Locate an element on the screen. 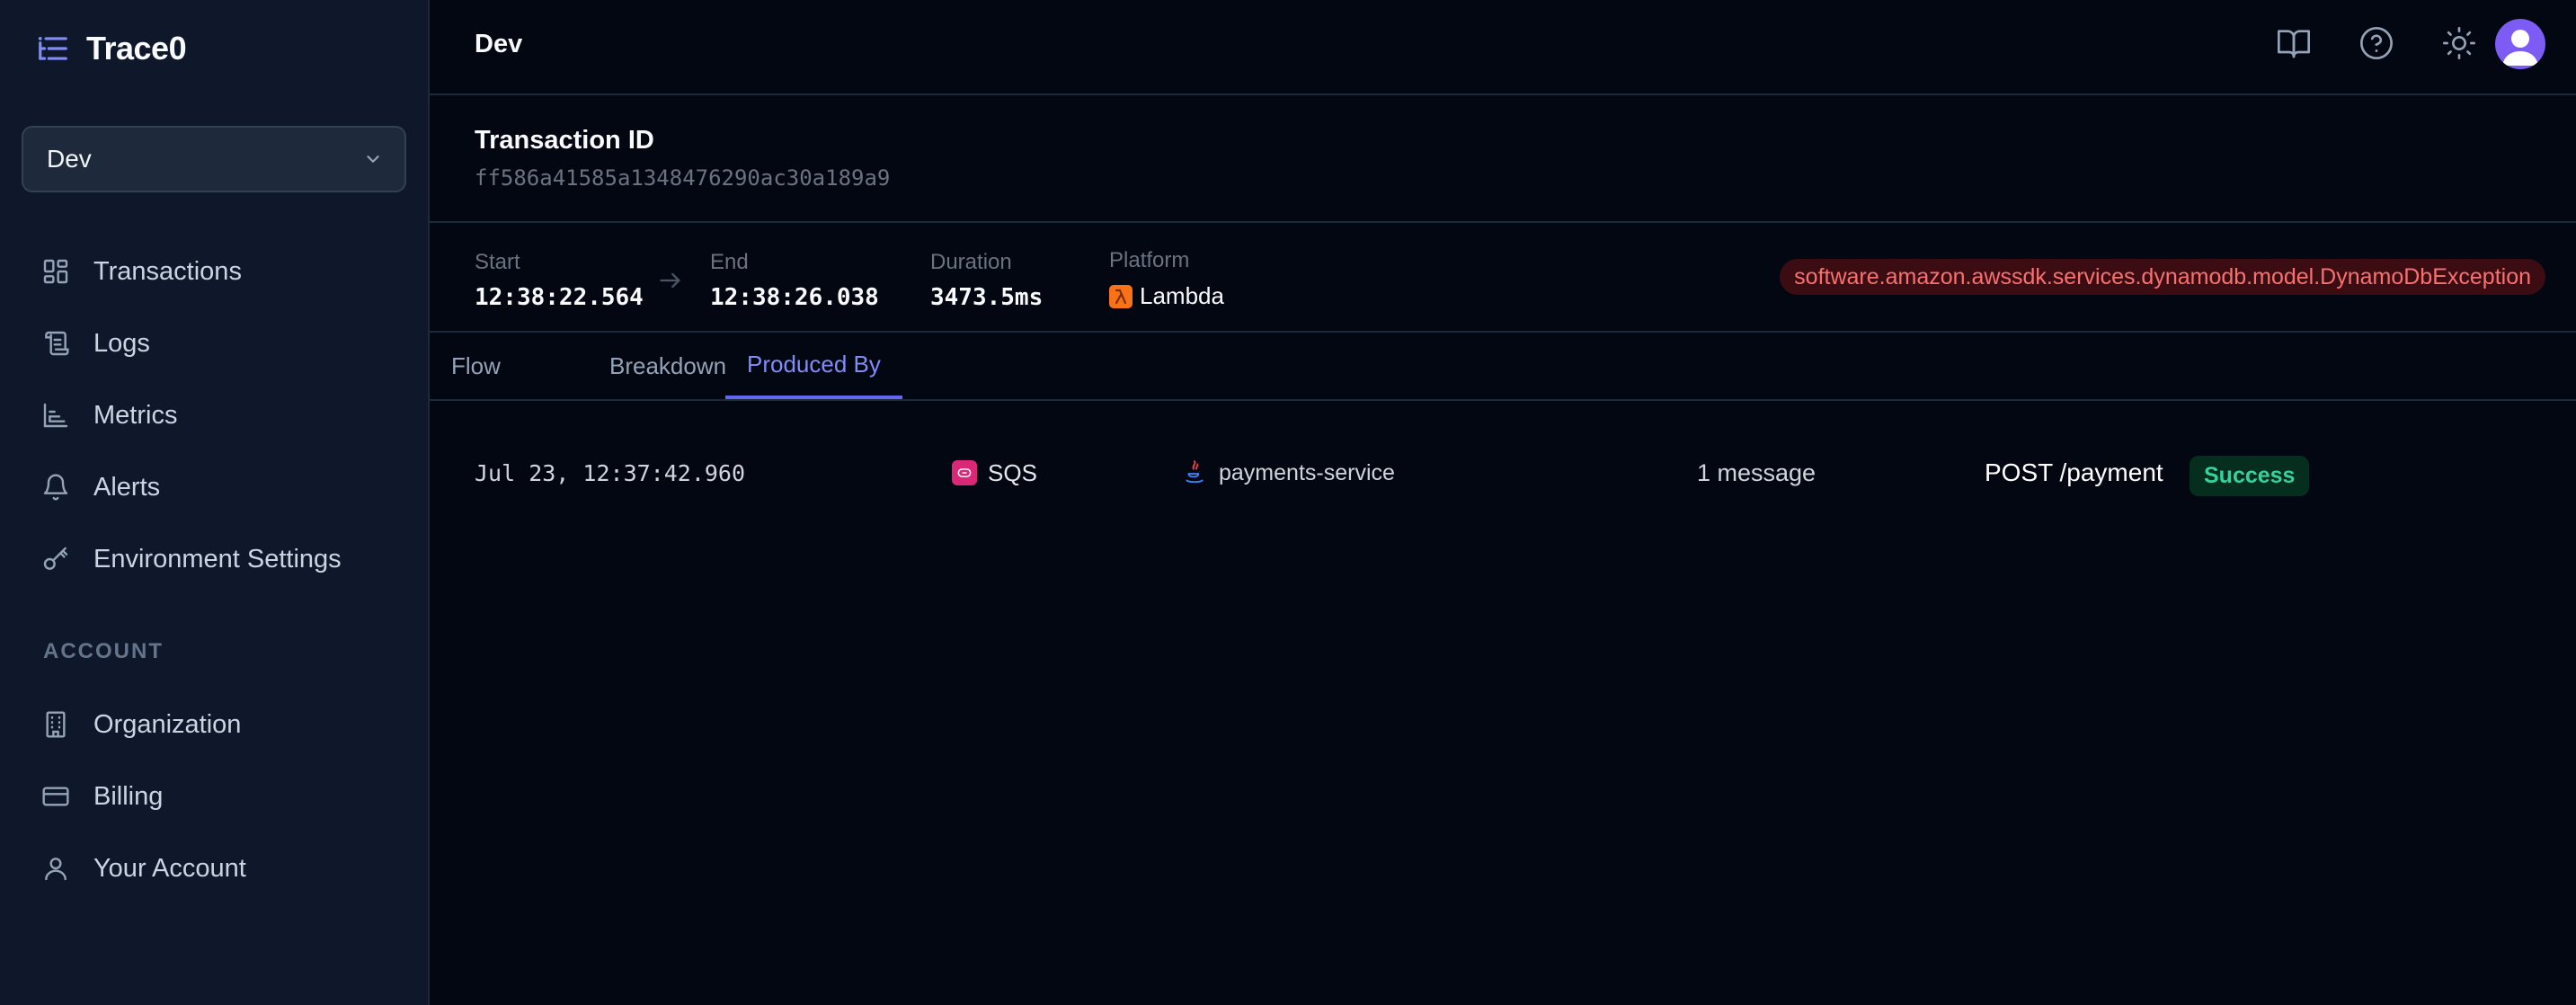  row-source: SQS is located at coordinates (995, 472).